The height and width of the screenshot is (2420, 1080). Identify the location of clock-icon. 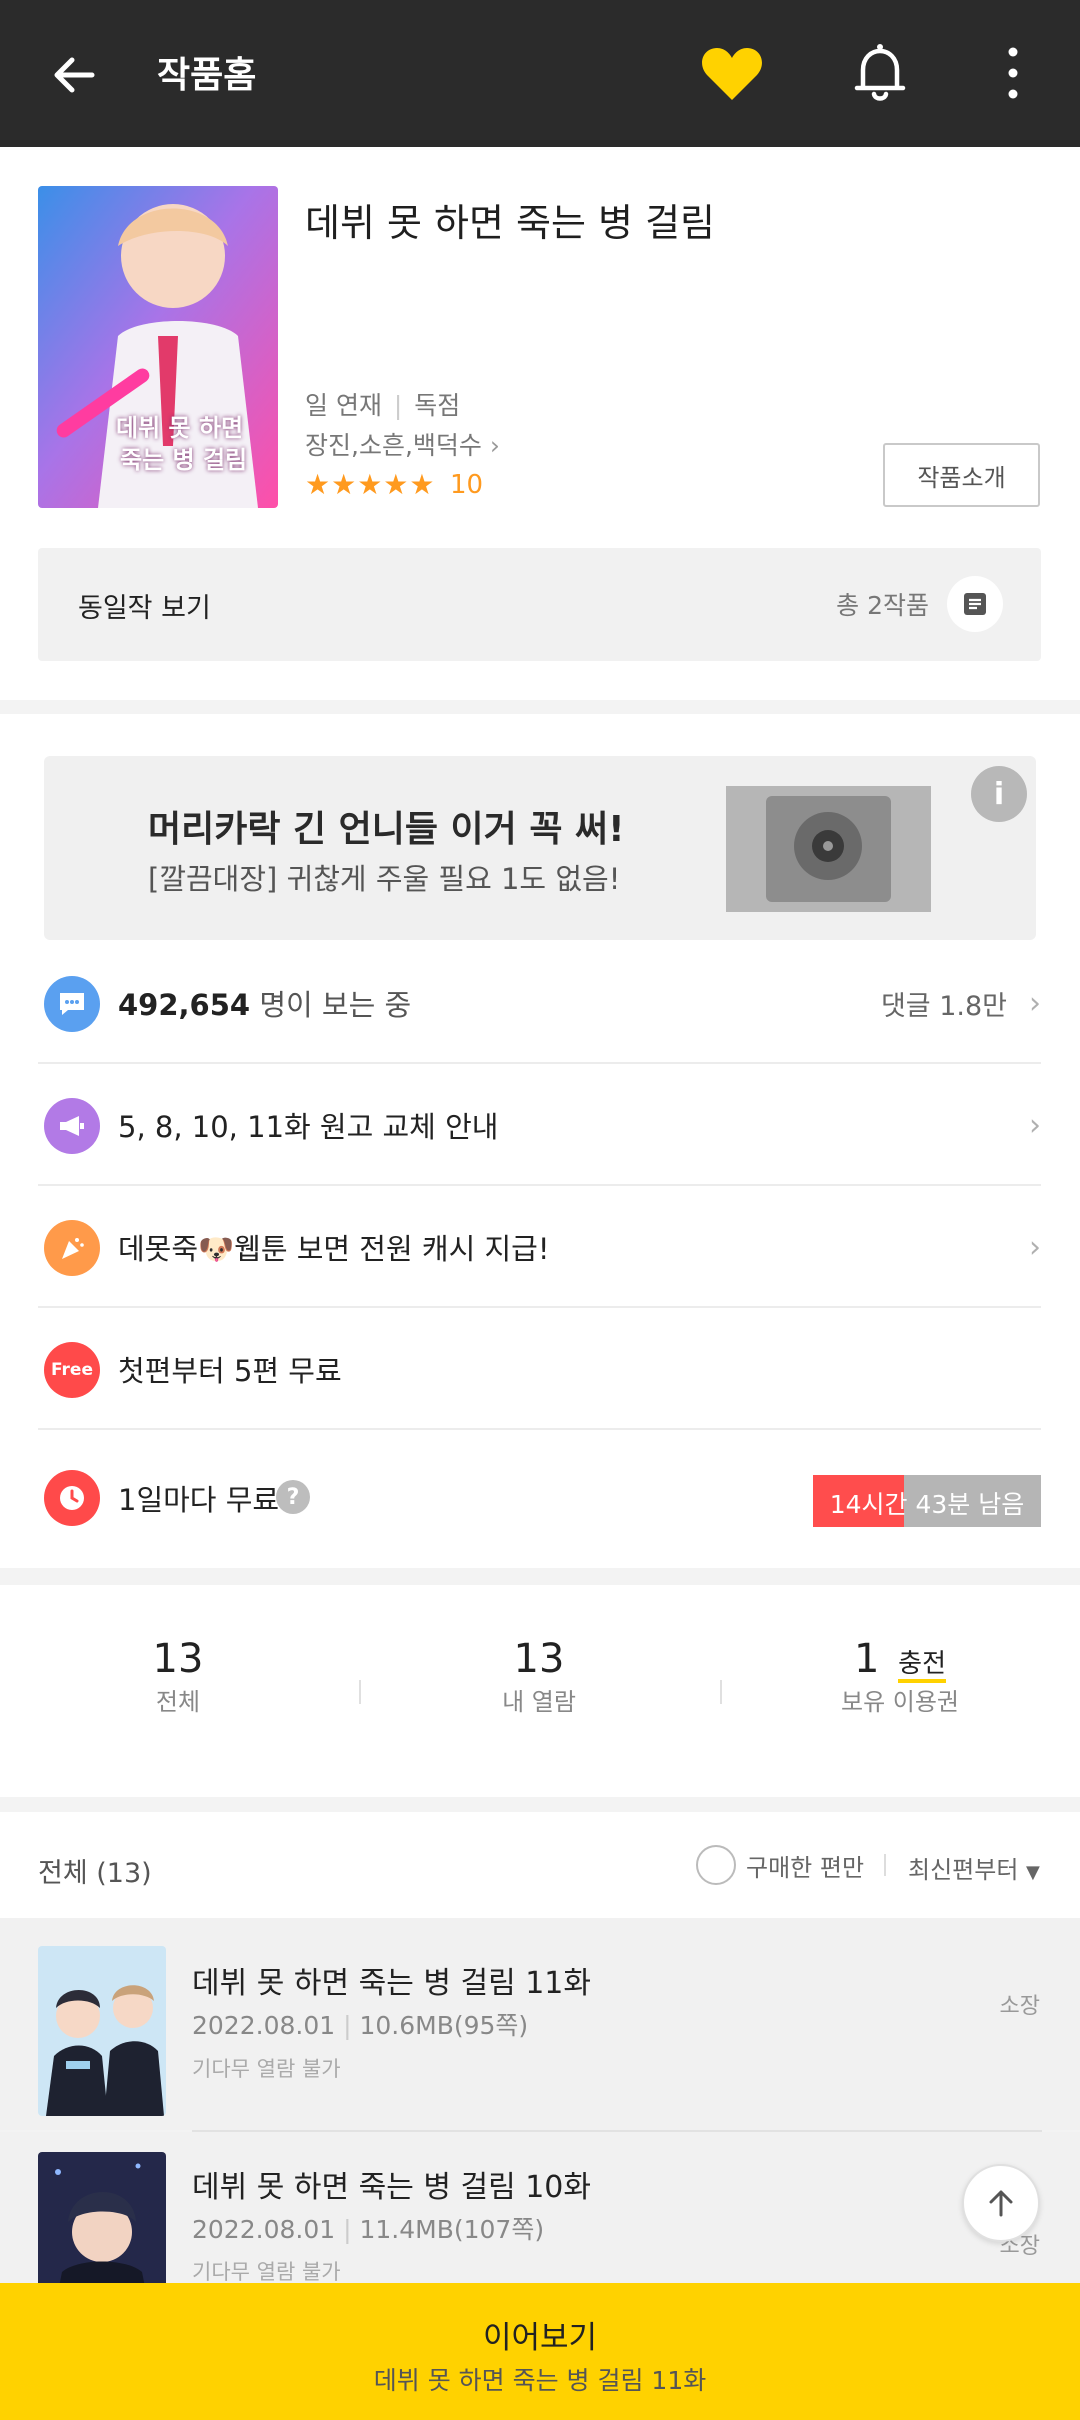
(72, 1498).